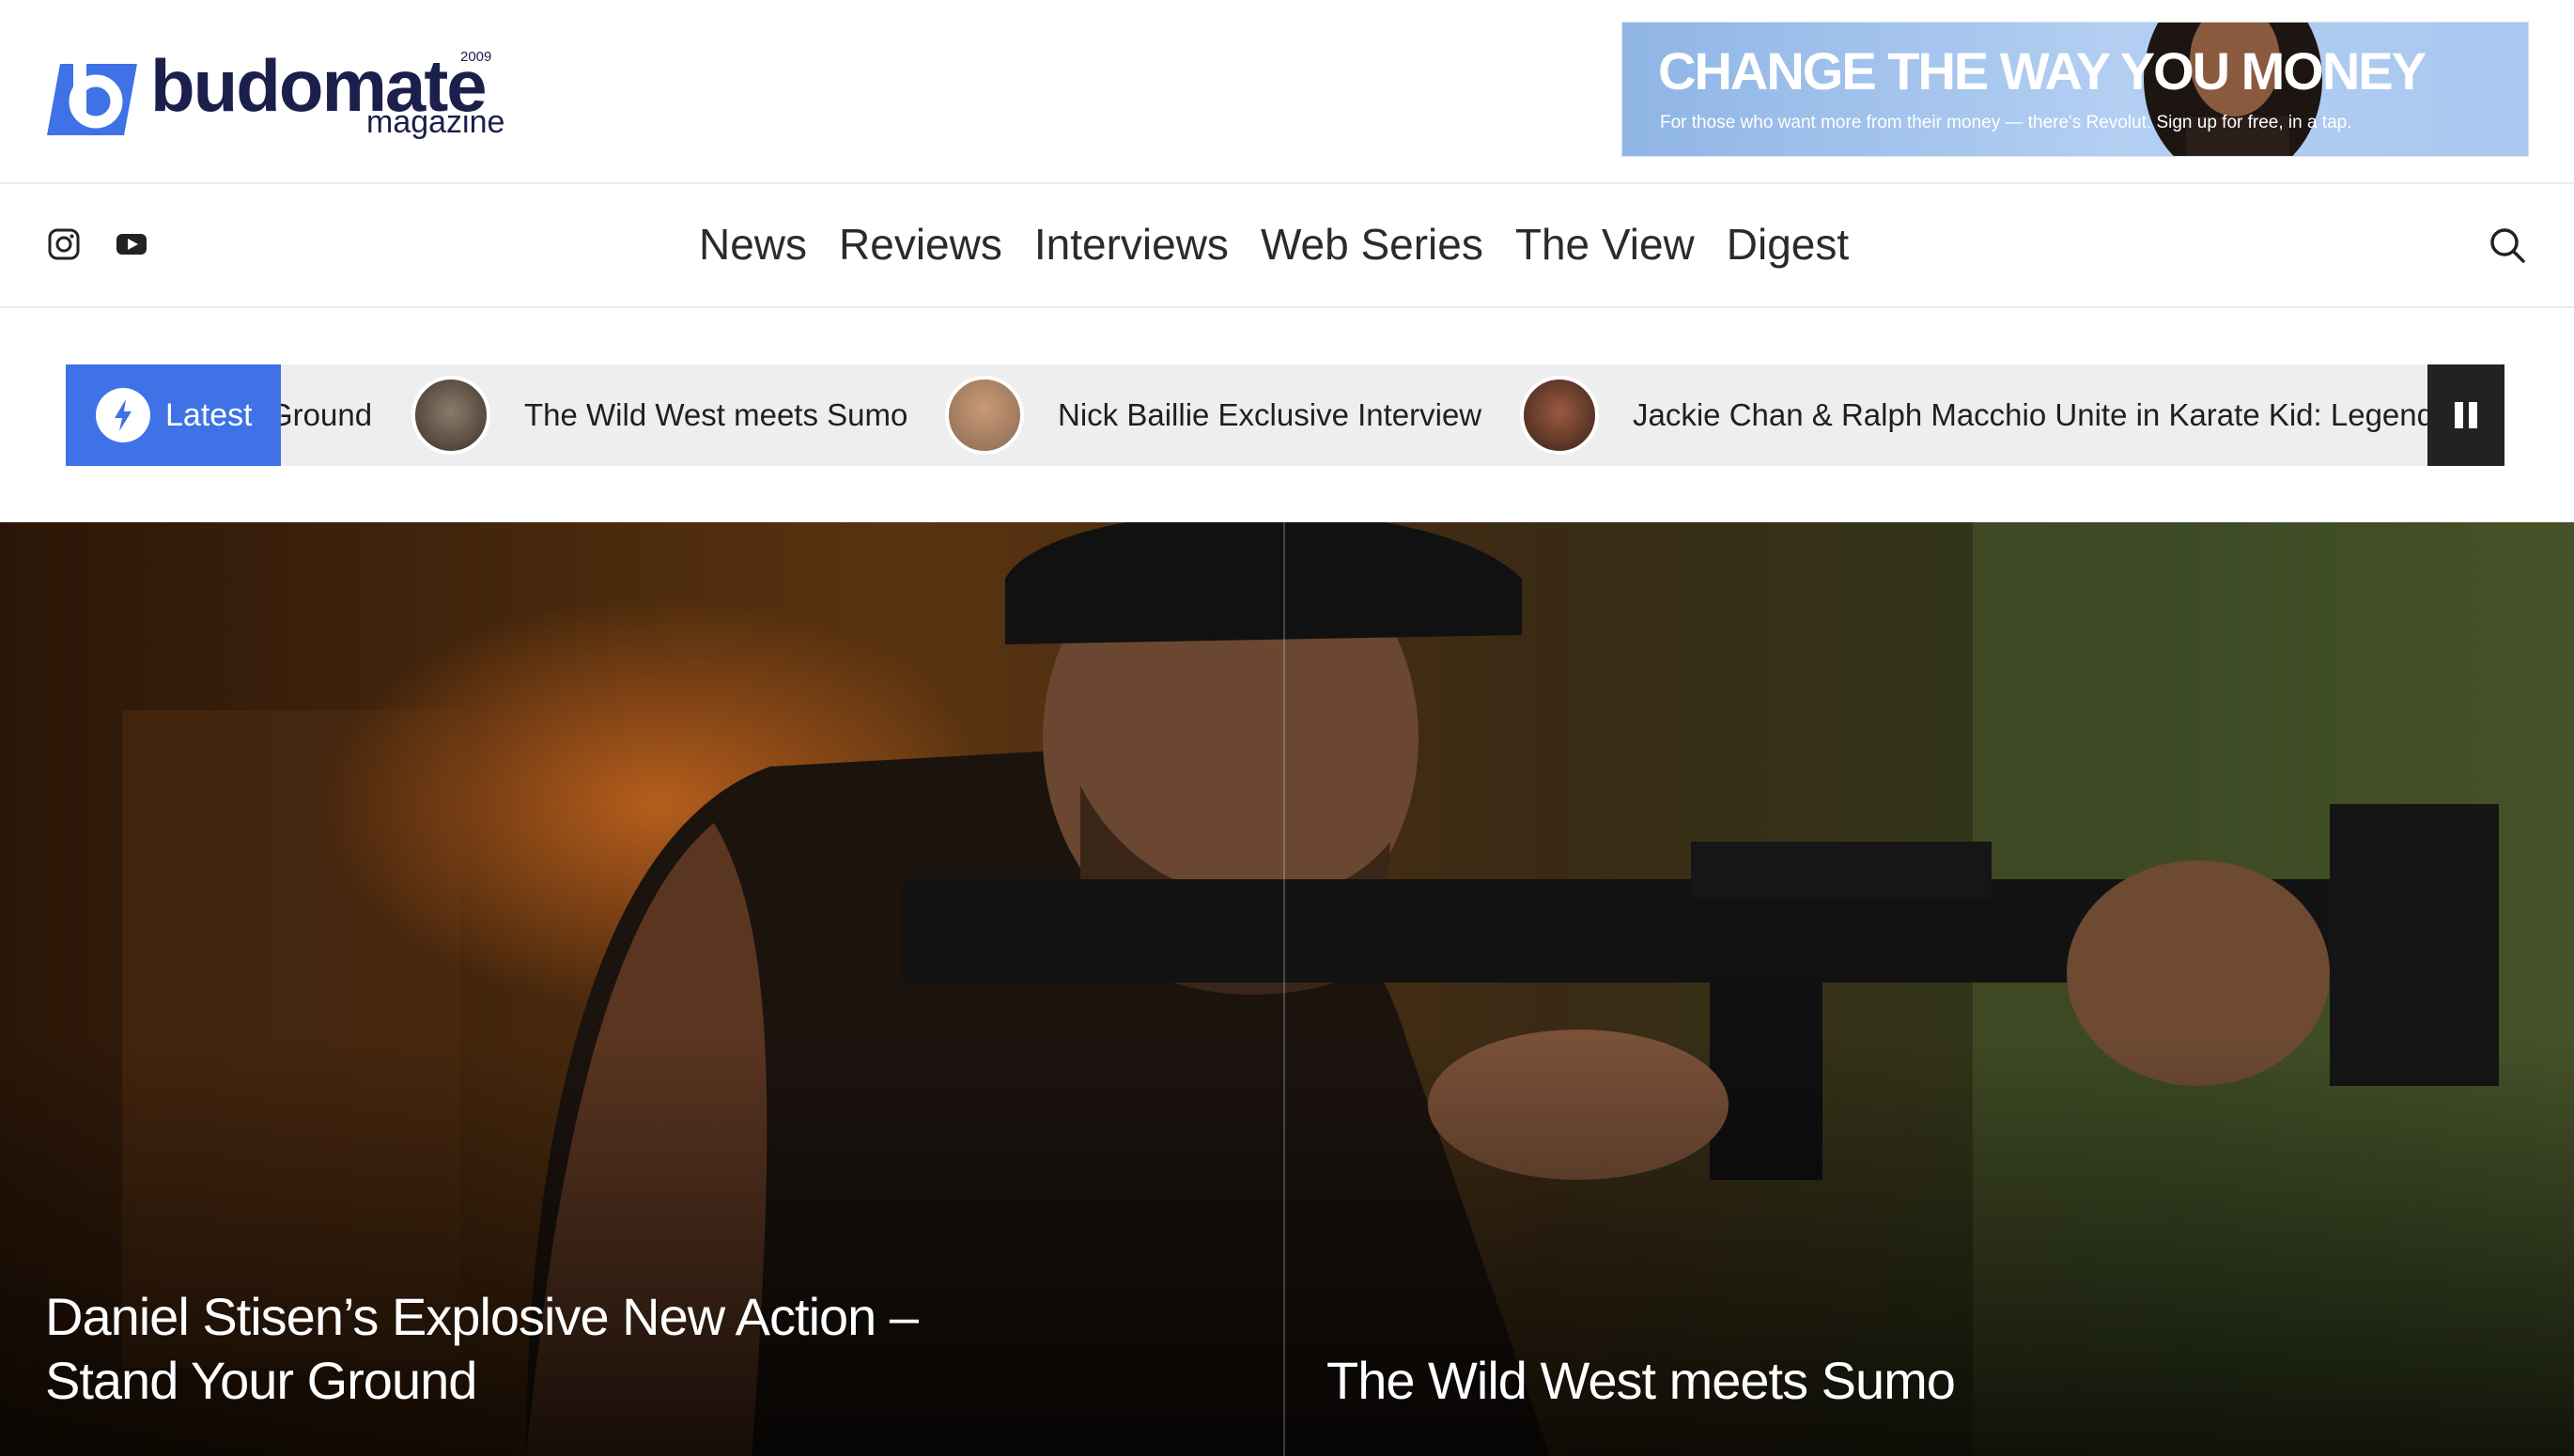 This screenshot has width=2574, height=1456. What do you see at coordinates (2507, 245) in the screenshot?
I see `search-icon` at bounding box center [2507, 245].